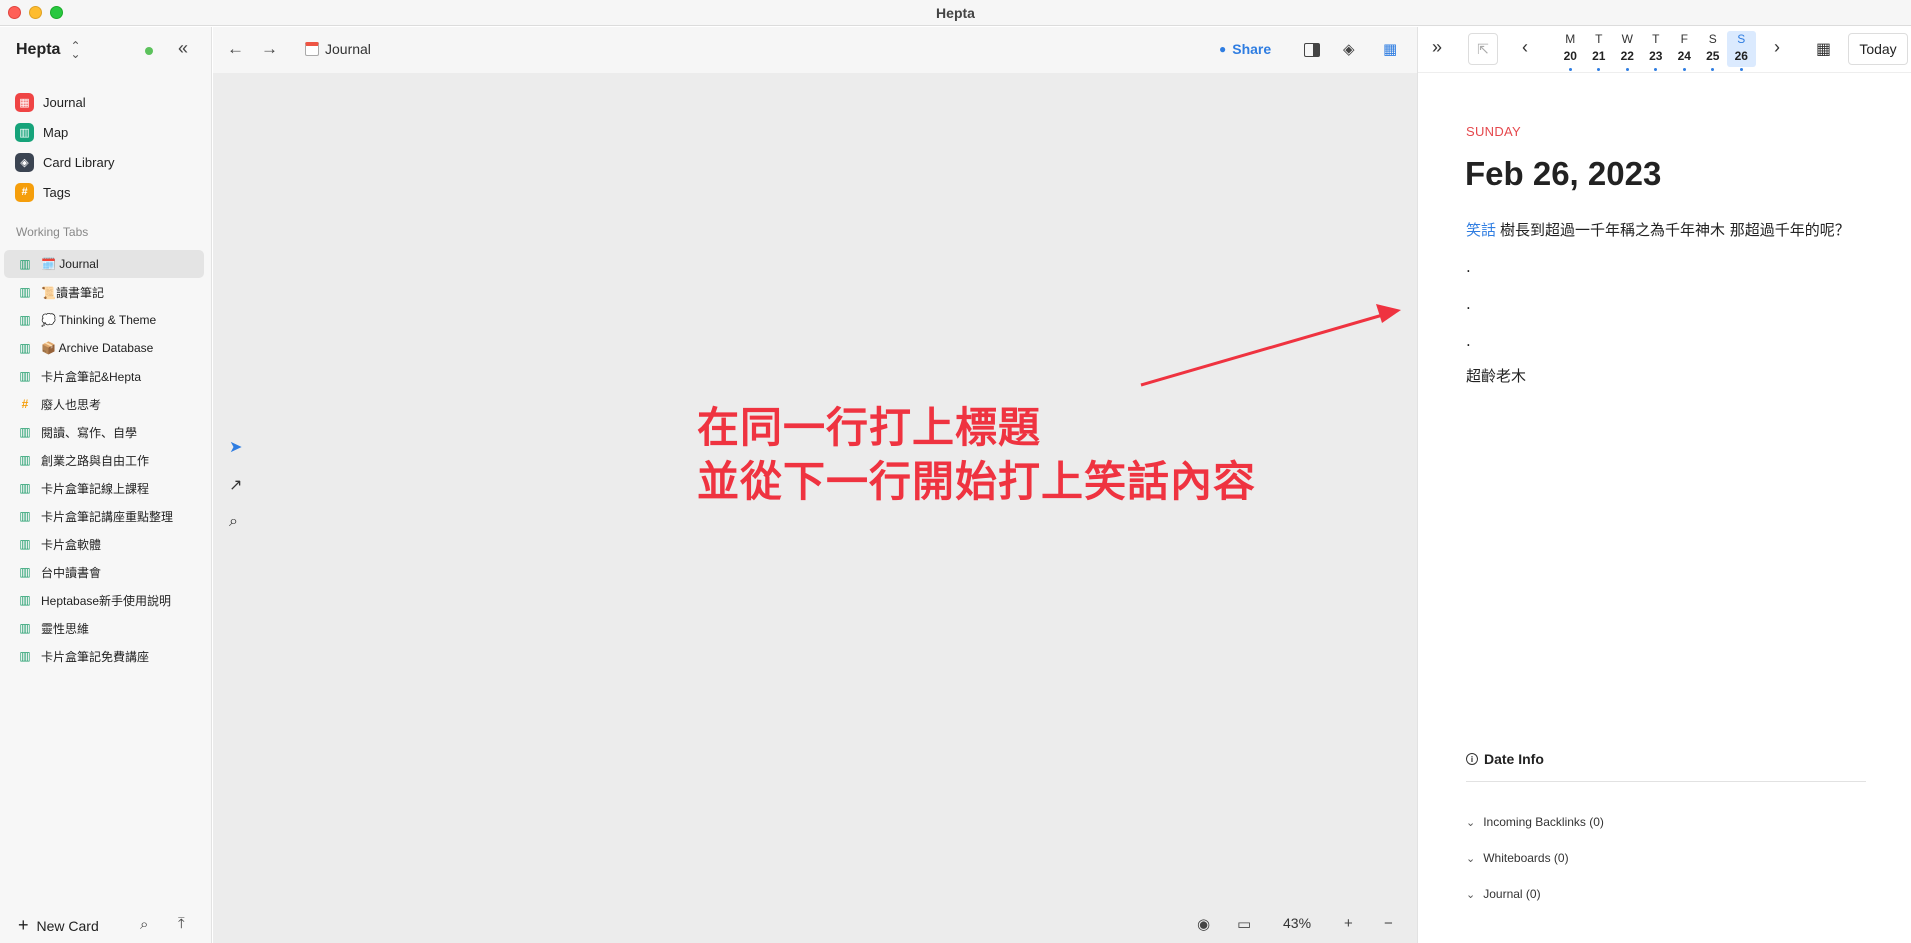  I want to click on title-bar: Hepta, so click(955, 13).